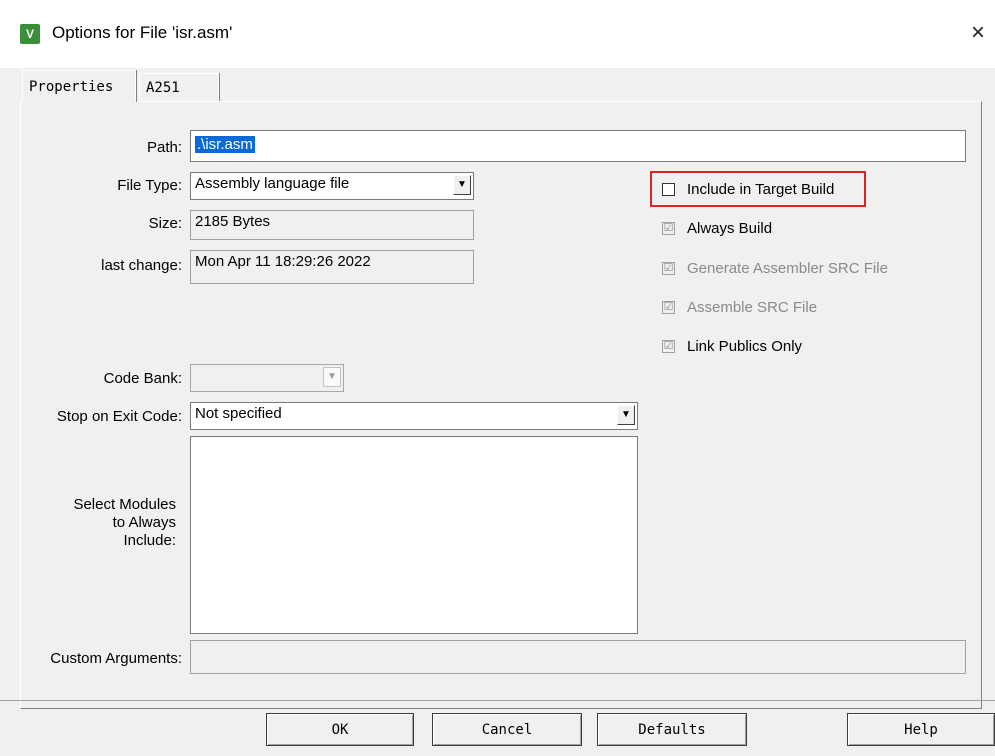 This screenshot has height=756, width=995. Describe the element at coordinates (745, 346) in the screenshot. I see `link-publics-only-label: Link Publics Only` at that location.